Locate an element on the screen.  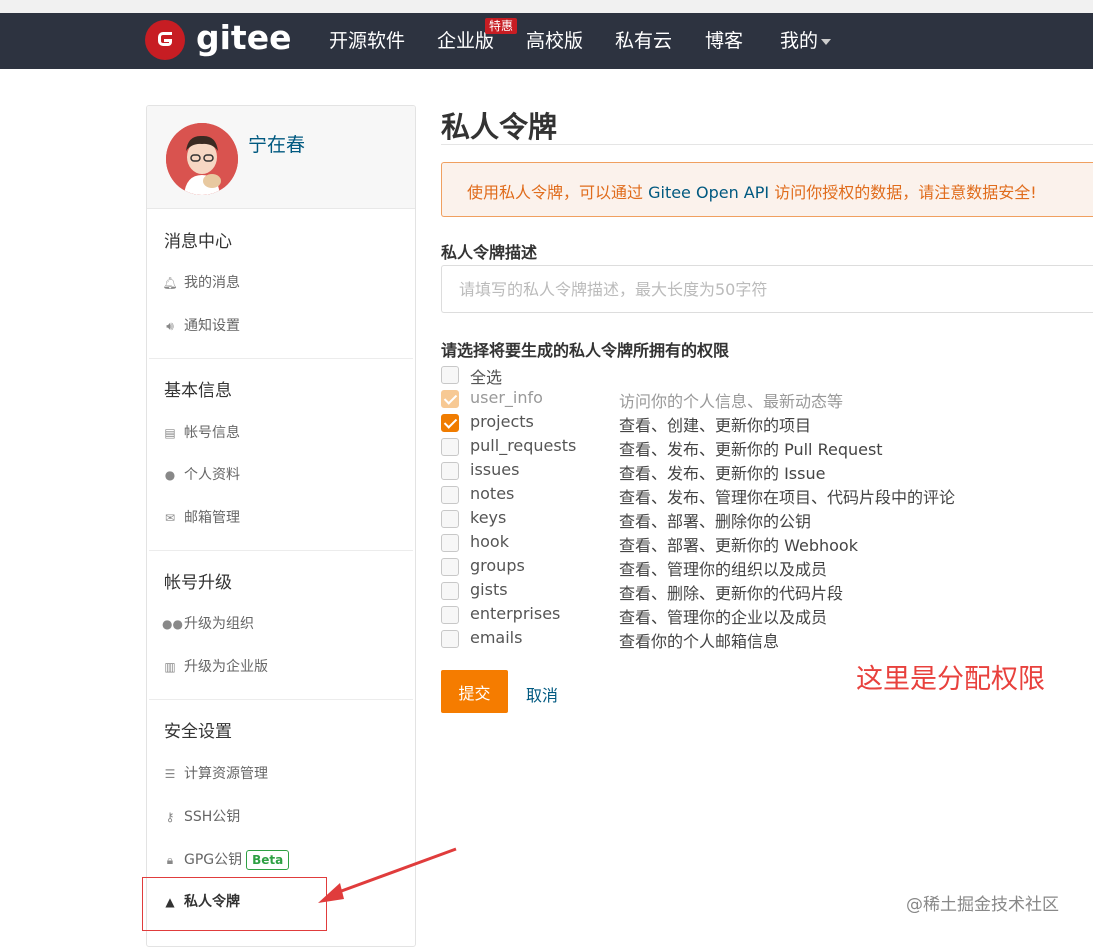
sidebar-item-label: 通知设置 is located at coordinates (212, 326).